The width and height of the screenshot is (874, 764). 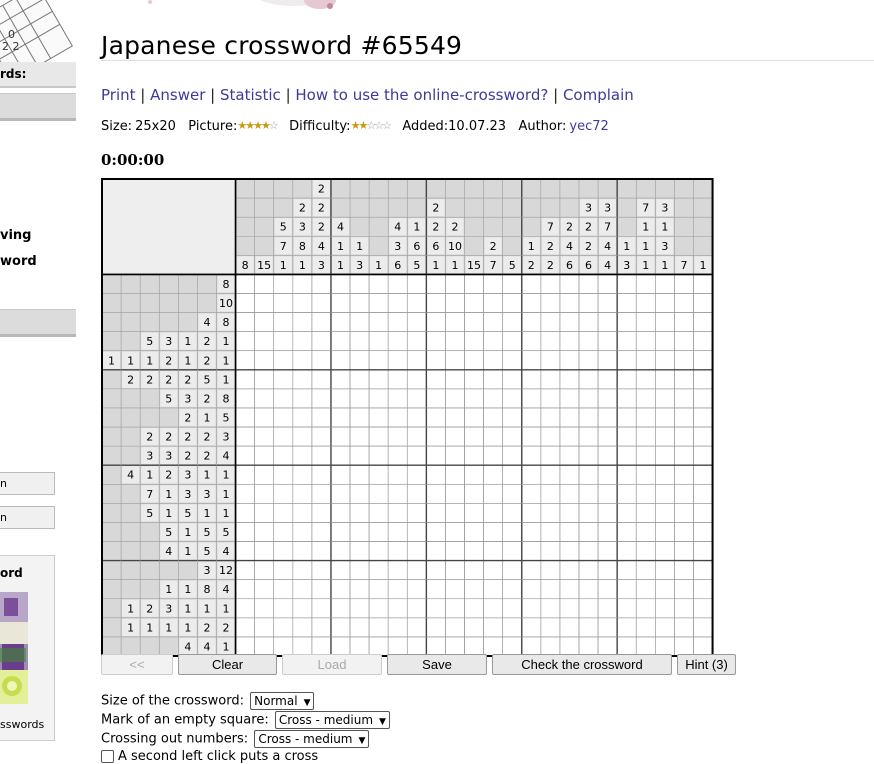 What do you see at coordinates (474, 265) in the screenshot?
I see `column-clue-number: 15` at bounding box center [474, 265].